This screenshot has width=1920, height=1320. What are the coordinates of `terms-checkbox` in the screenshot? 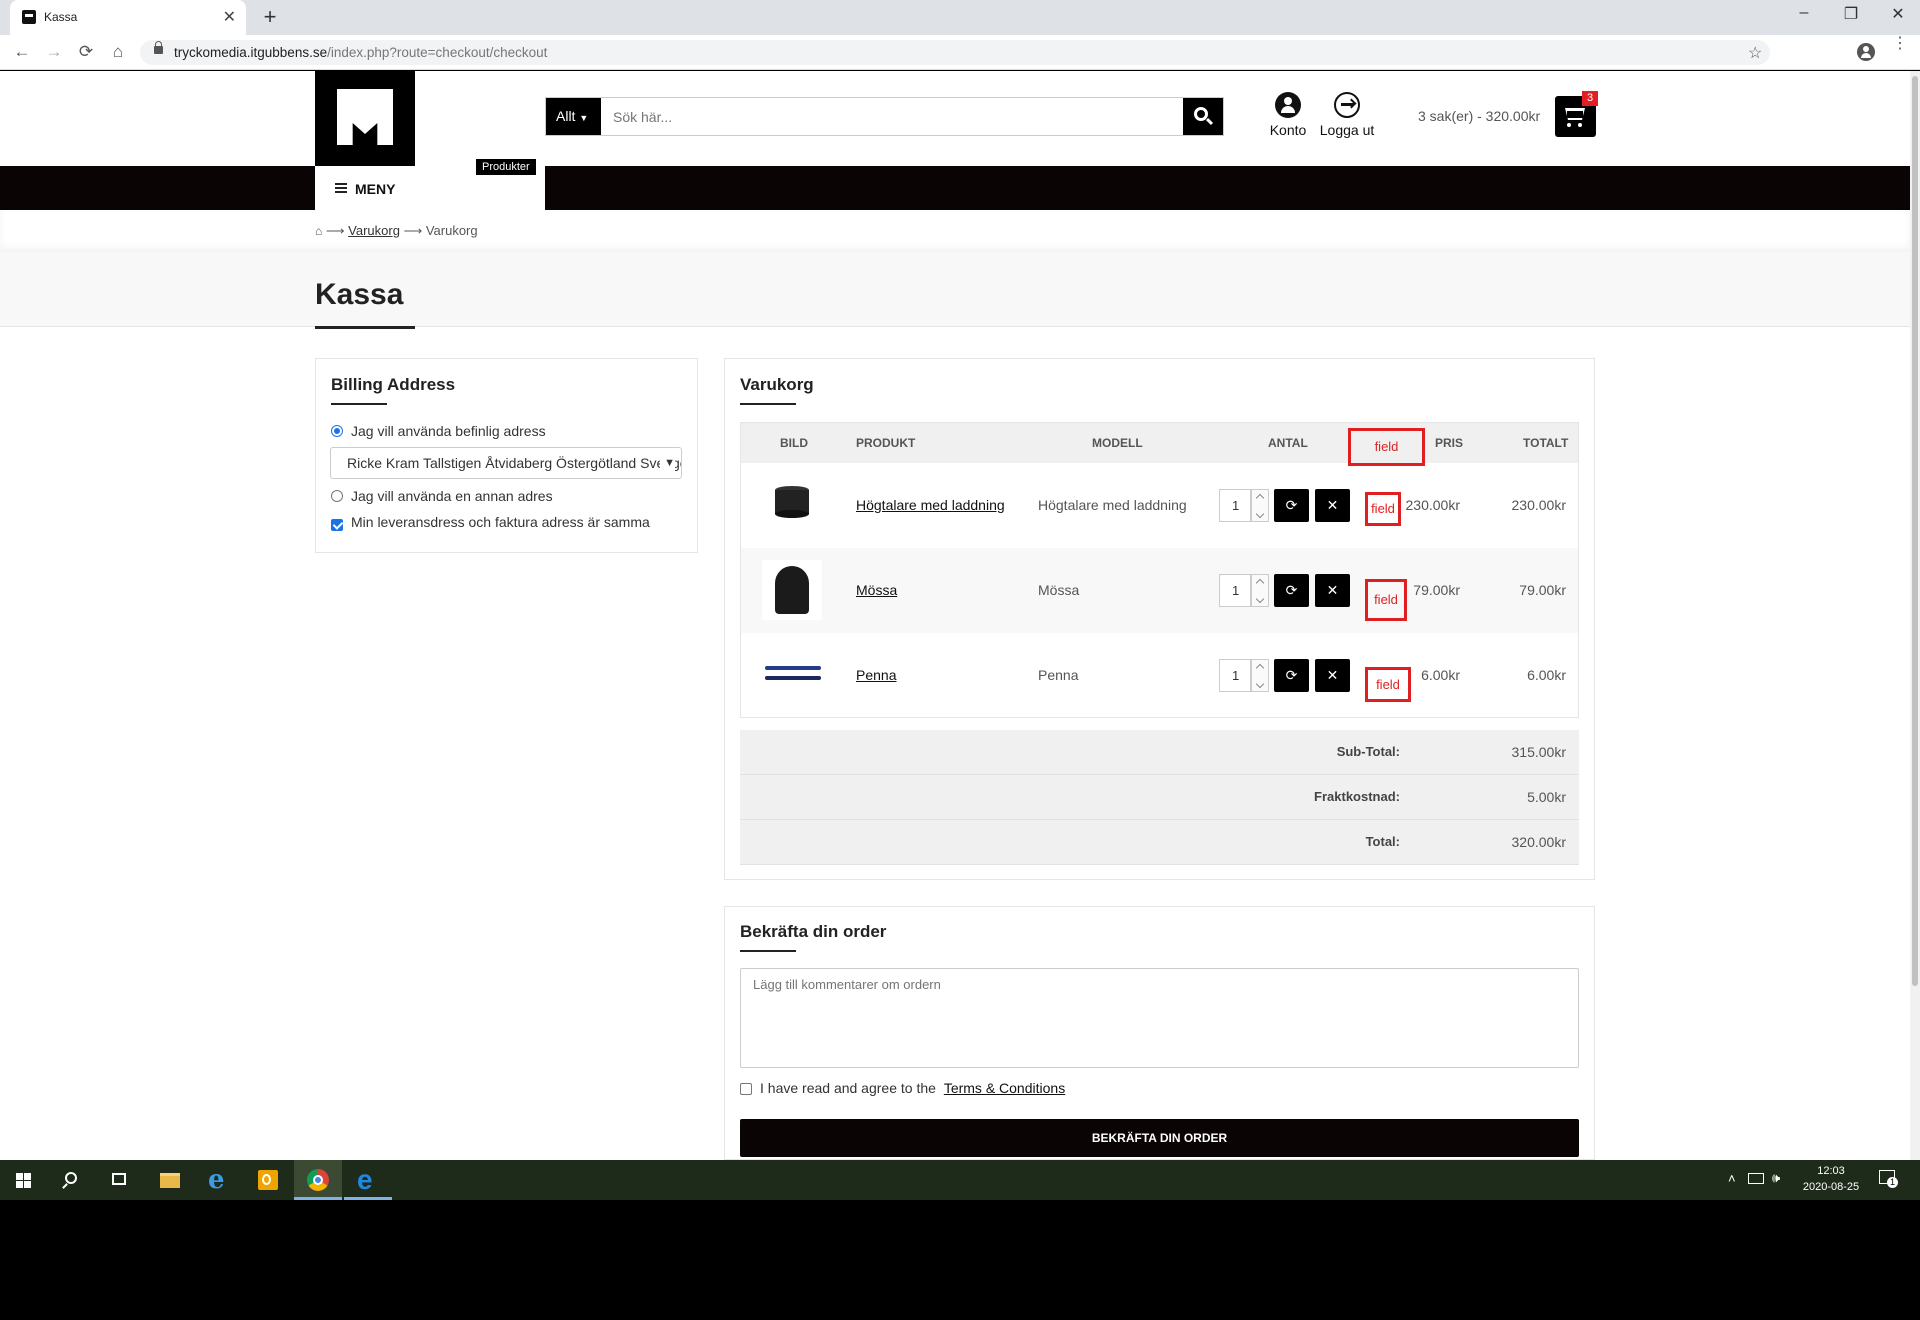 It's located at (746, 1089).